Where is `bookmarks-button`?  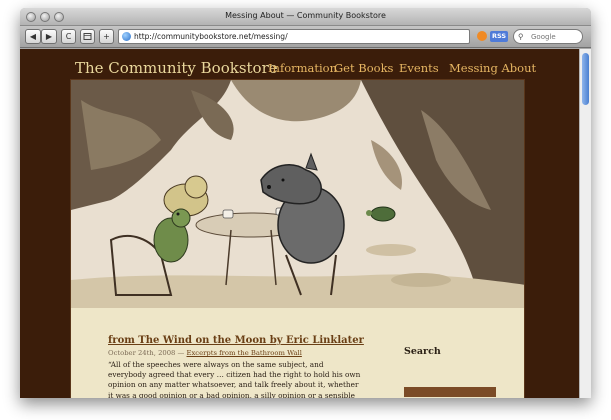
bookmarks-button is located at coordinates (87, 36).